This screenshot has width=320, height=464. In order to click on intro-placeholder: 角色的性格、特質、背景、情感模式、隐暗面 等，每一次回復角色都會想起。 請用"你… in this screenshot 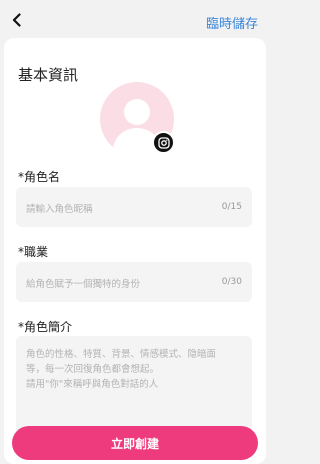, I will do `click(134, 369)`.